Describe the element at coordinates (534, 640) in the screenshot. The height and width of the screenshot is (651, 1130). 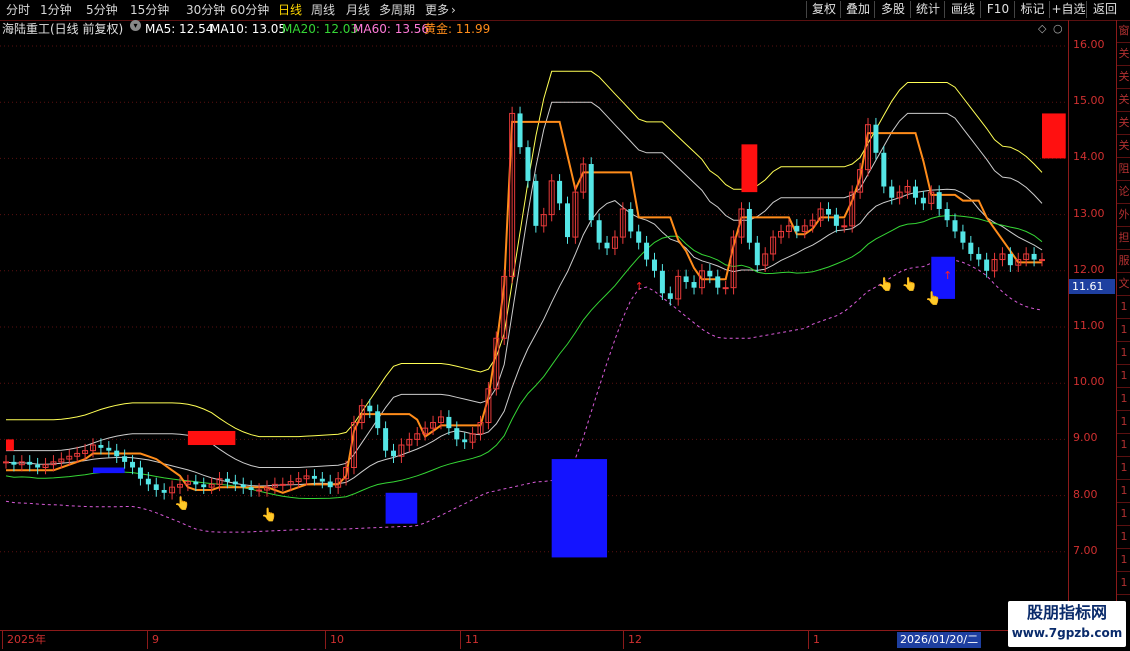
I see `date-axis: 1 12 11 10 9 2025年 2026/01/20/二` at that location.